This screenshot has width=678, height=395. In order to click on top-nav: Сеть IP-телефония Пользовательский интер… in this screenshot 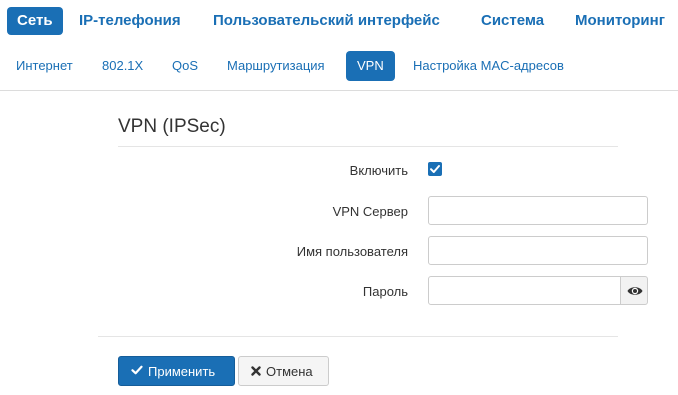, I will do `click(339, 21)`.